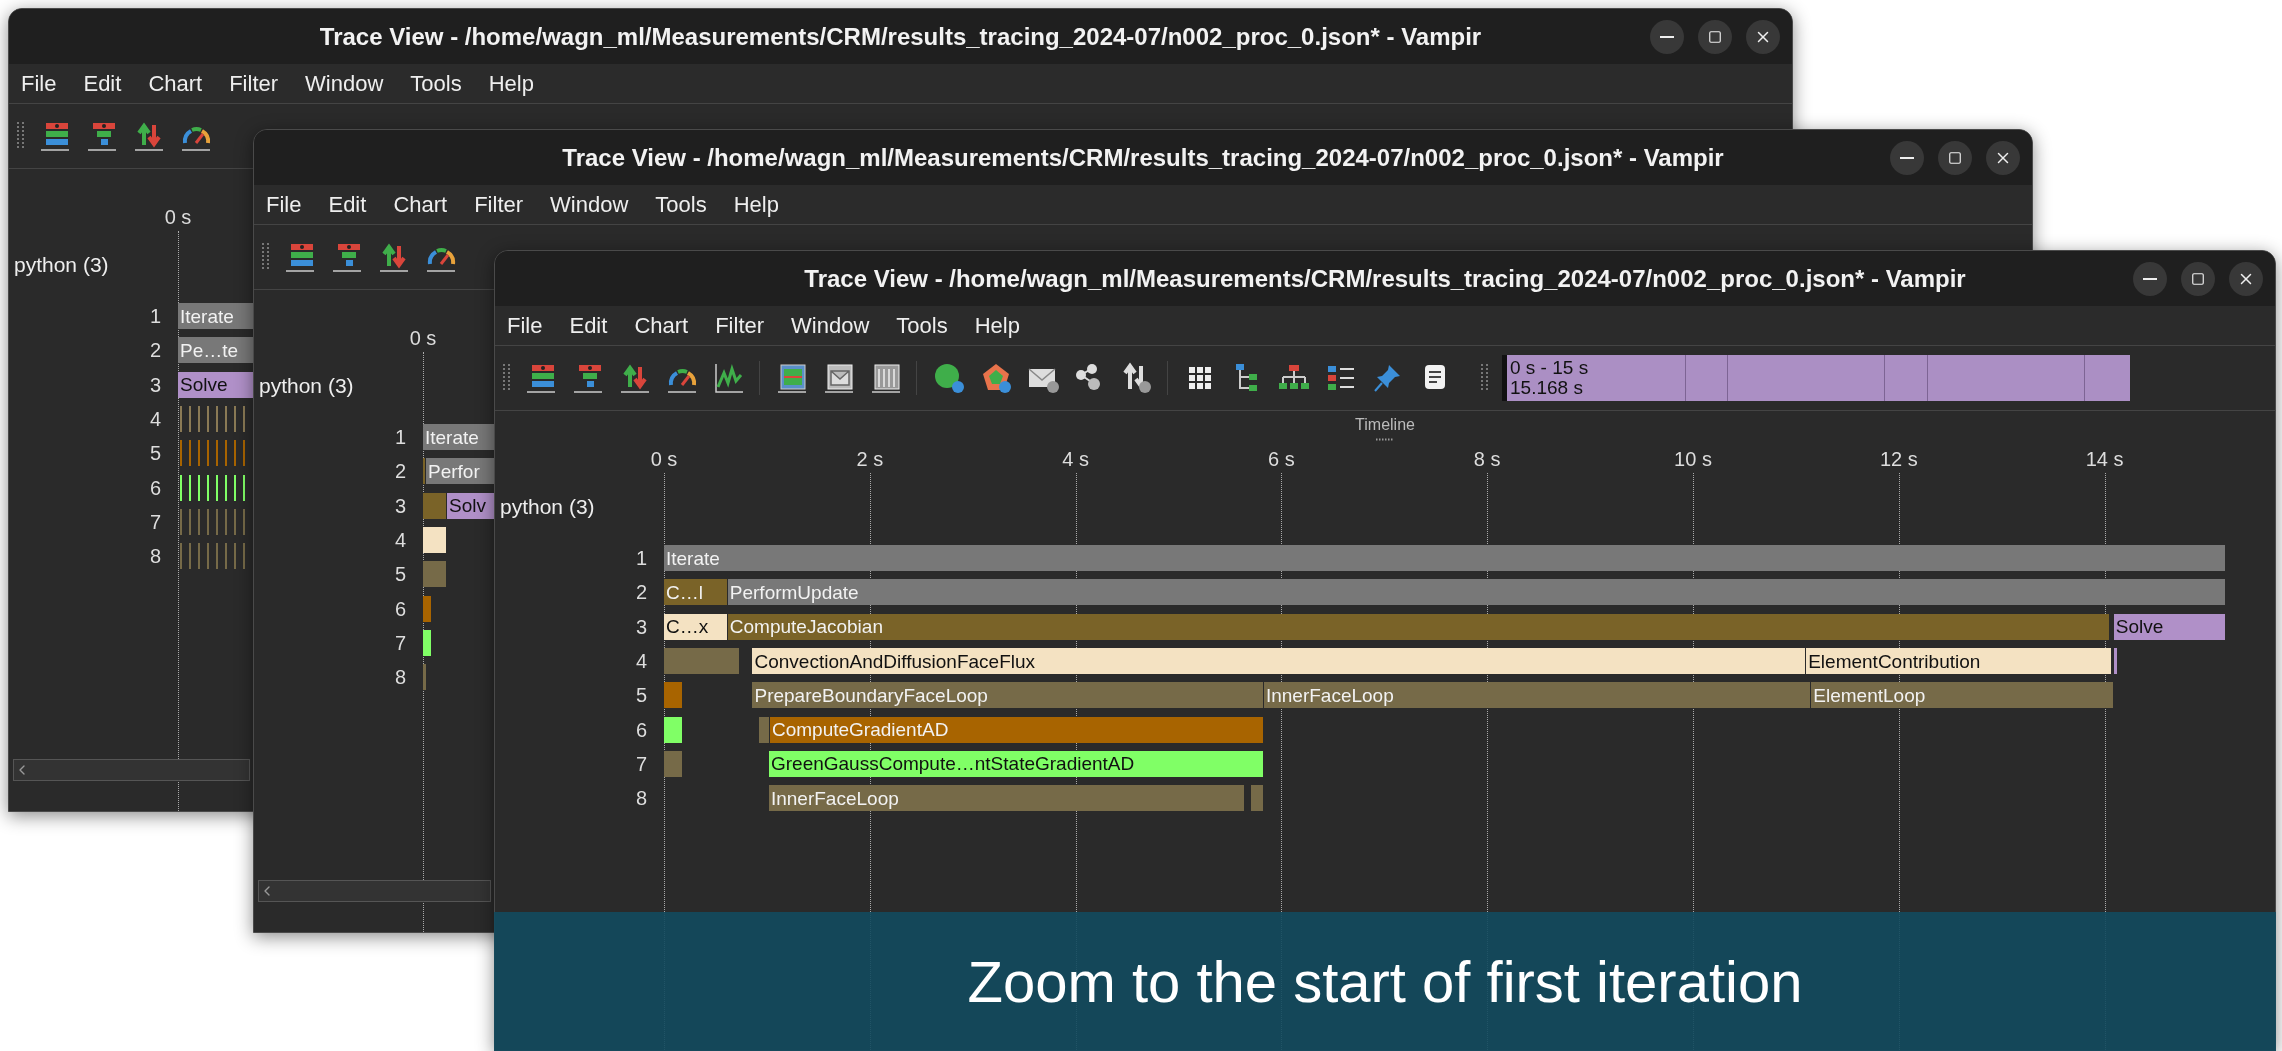 The image size is (2282, 1051). What do you see at coordinates (461, 471) in the screenshot?
I see `trace-bar: Perfor` at bounding box center [461, 471].